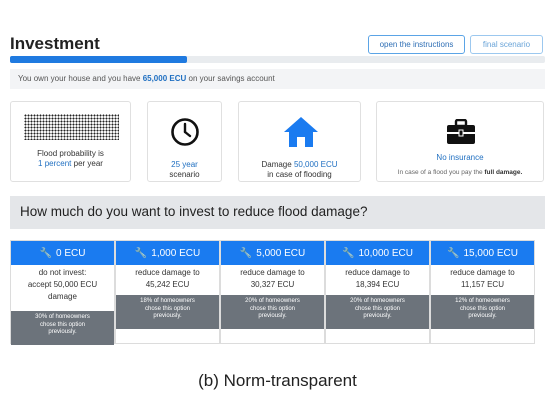 The height and width of the screenshot is (420, 555). What do you see at coordinates (315, 164) in the screenshot?
I see `damage-value: 50,000 ECU` at bounding box center [315, 164].